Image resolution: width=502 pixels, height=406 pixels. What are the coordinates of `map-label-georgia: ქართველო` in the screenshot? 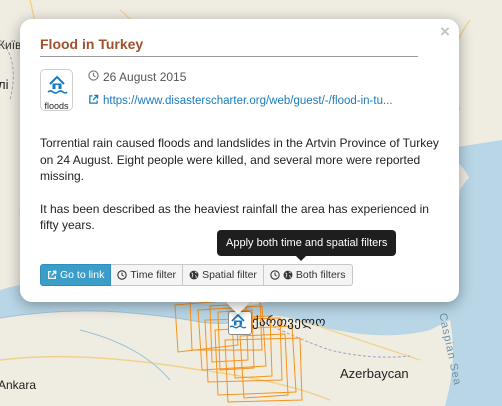 It's located at (289, 321).